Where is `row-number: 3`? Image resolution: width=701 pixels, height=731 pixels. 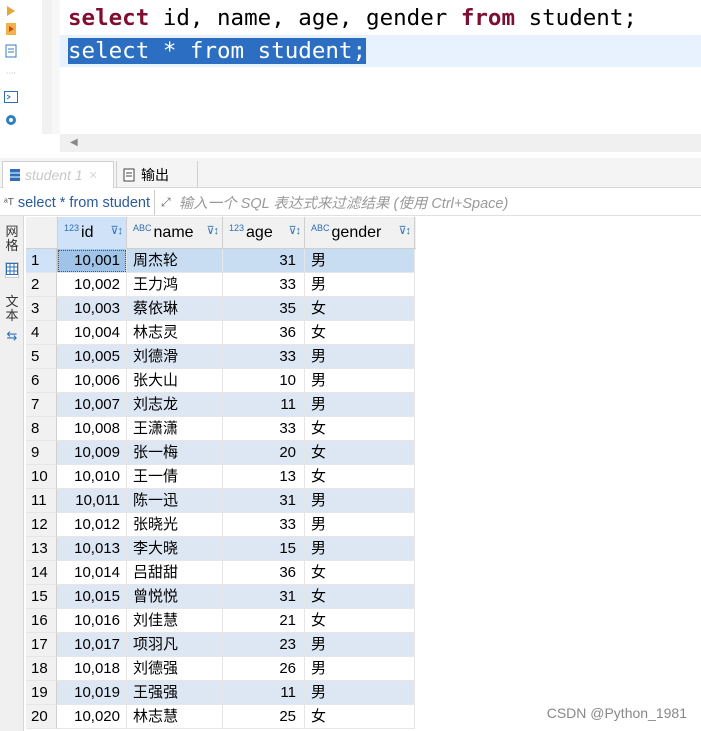 row-number: 3 is located at coordinates (41, 309).